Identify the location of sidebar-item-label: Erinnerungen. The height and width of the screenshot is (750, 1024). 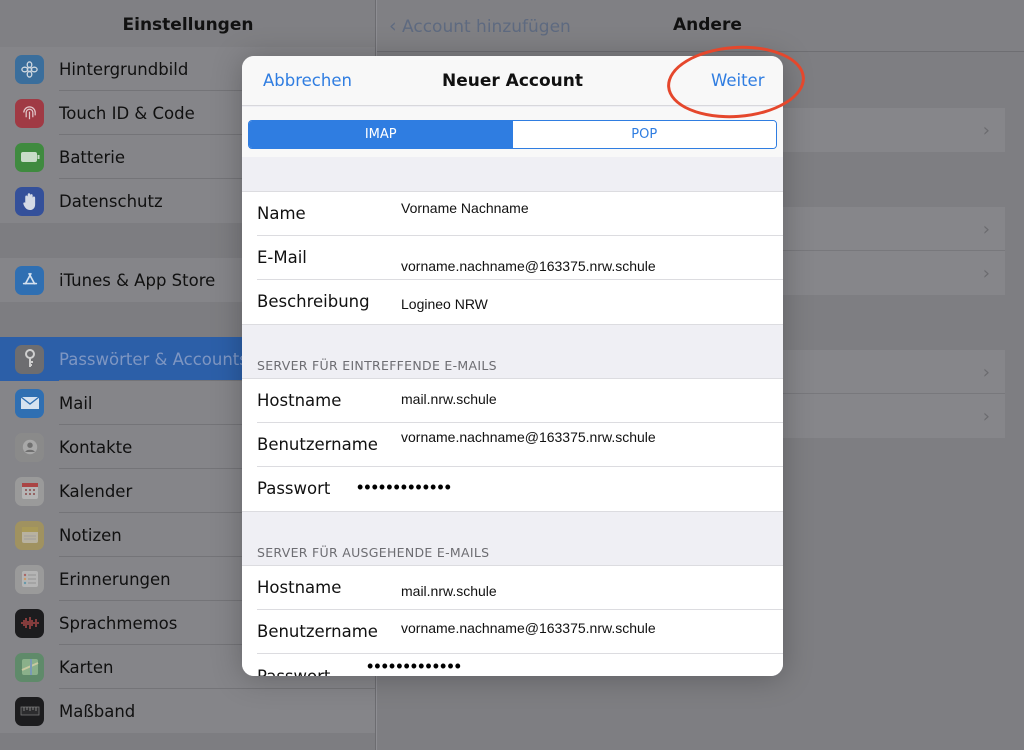
(115, 579).